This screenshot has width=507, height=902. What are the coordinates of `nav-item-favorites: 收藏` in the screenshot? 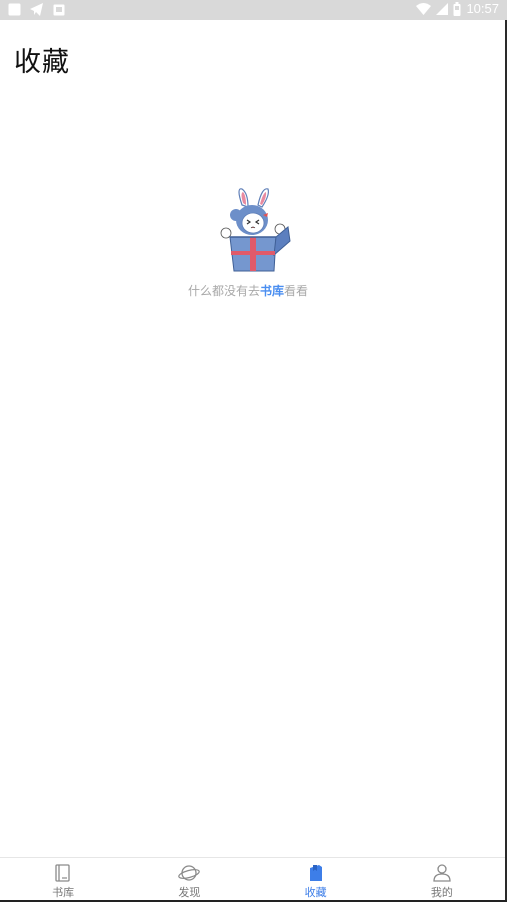 It's located at (316, 879).